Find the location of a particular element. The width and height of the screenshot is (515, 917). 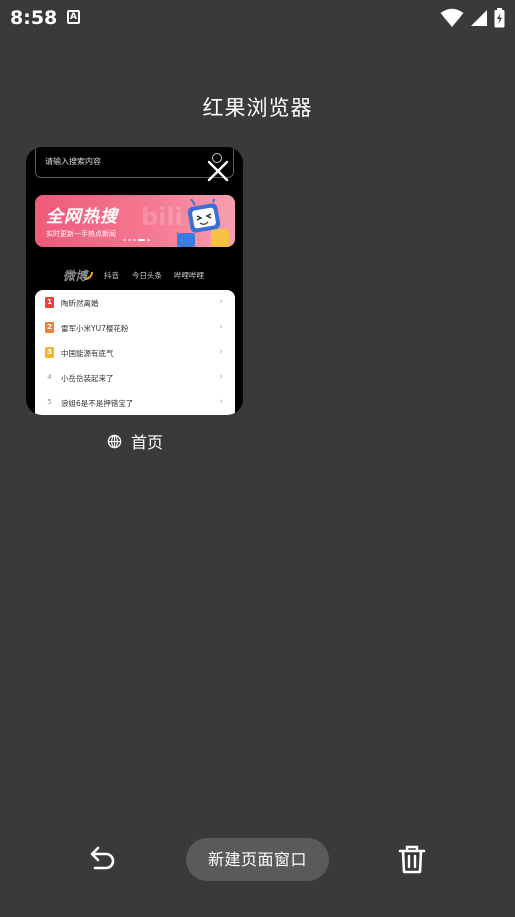

list-item: 3 中国能源有底气 › is located at coordinates (135, 352).